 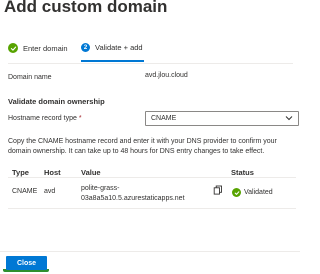 What do you see at coordinates (56, 101) in the screenshot?
I see `validate-ownership-heading: Validate domain ownership` at bounding box center [56, 101].